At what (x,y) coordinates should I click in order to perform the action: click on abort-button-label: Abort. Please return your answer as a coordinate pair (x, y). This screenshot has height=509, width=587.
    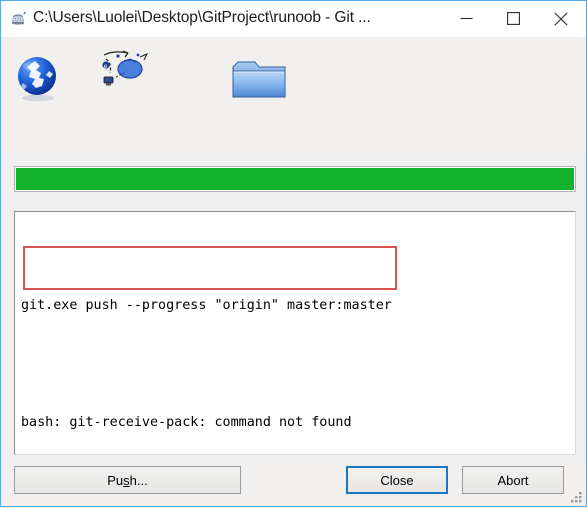
    Looking at the image, I should click on (513, 480).